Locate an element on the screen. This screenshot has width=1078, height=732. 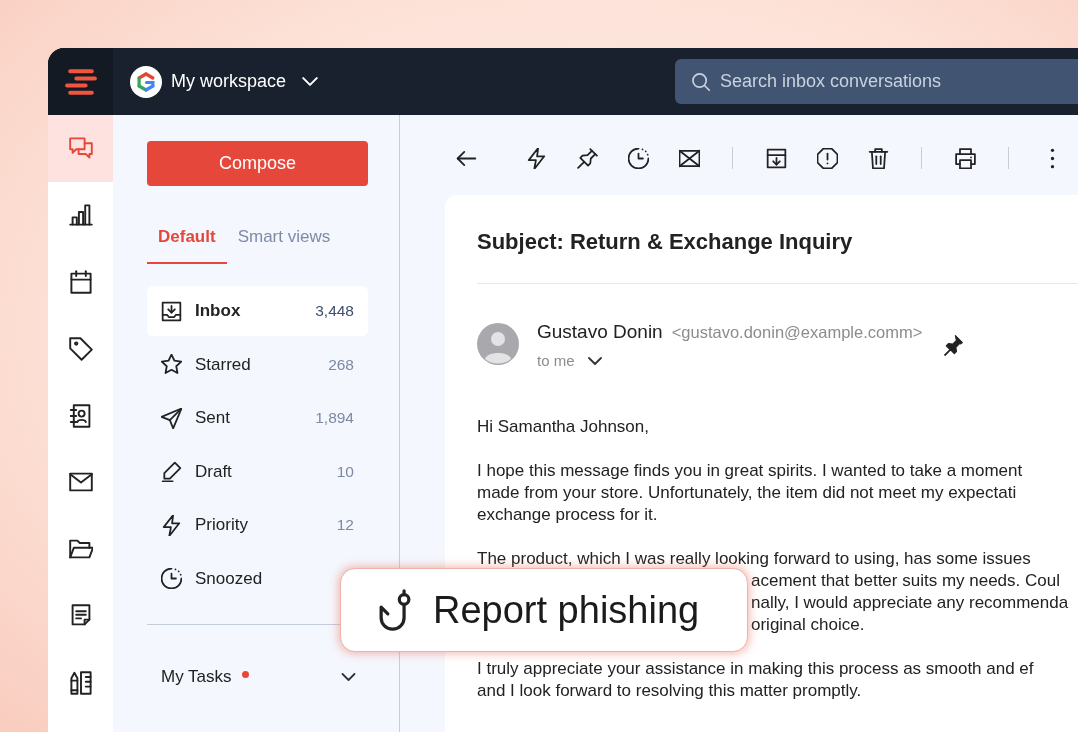
compose-button: Compose is located at coordinates (257, 163).